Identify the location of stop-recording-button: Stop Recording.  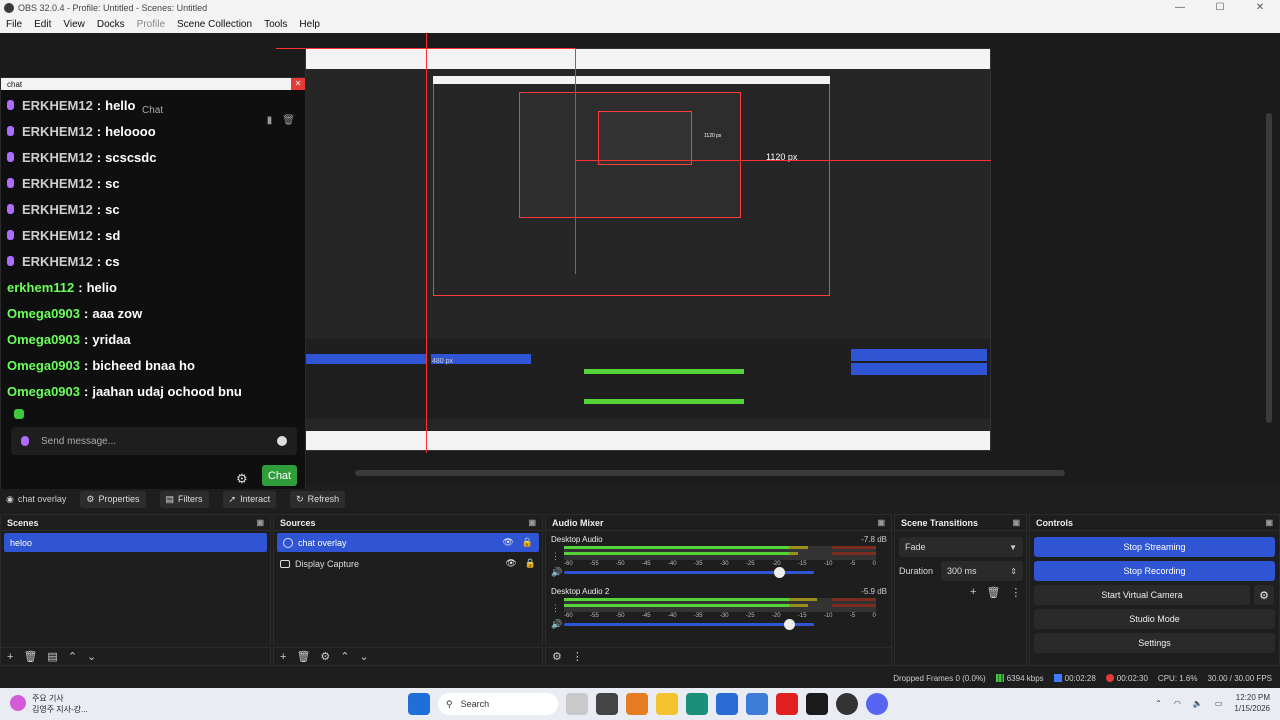
(1154, 571).